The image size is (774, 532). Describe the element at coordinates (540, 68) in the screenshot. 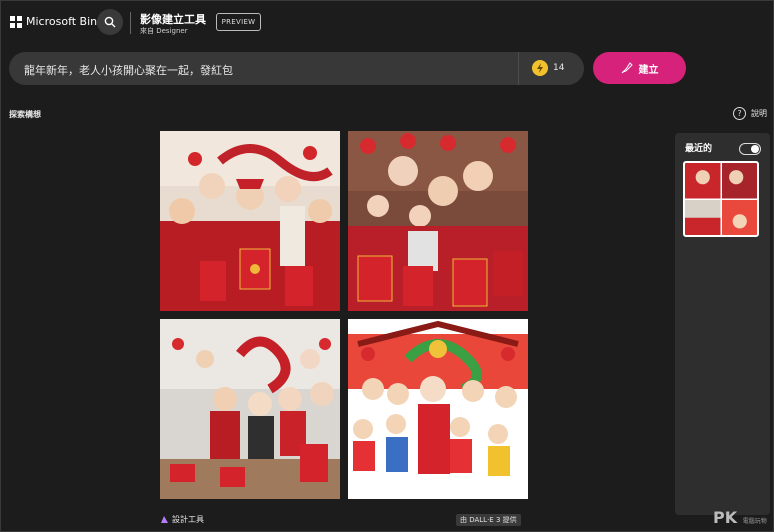

I see `boost-coin-icon` at that location.